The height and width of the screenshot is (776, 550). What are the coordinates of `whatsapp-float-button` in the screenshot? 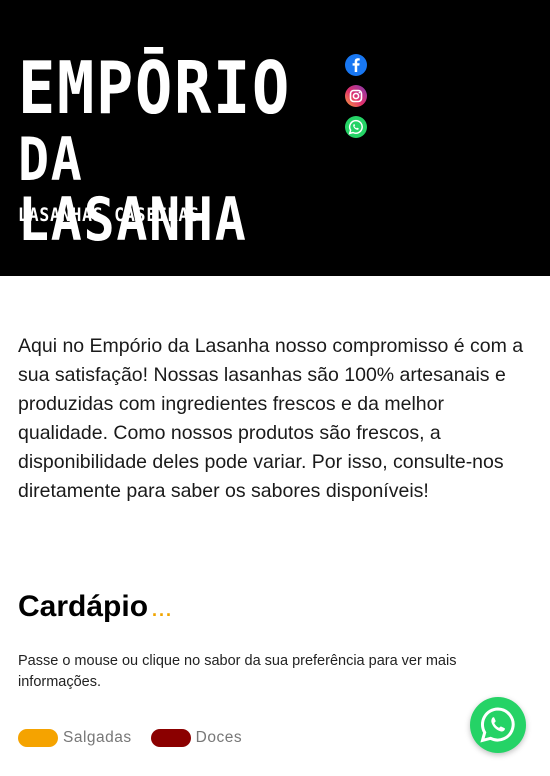 It's located at (498, 725).